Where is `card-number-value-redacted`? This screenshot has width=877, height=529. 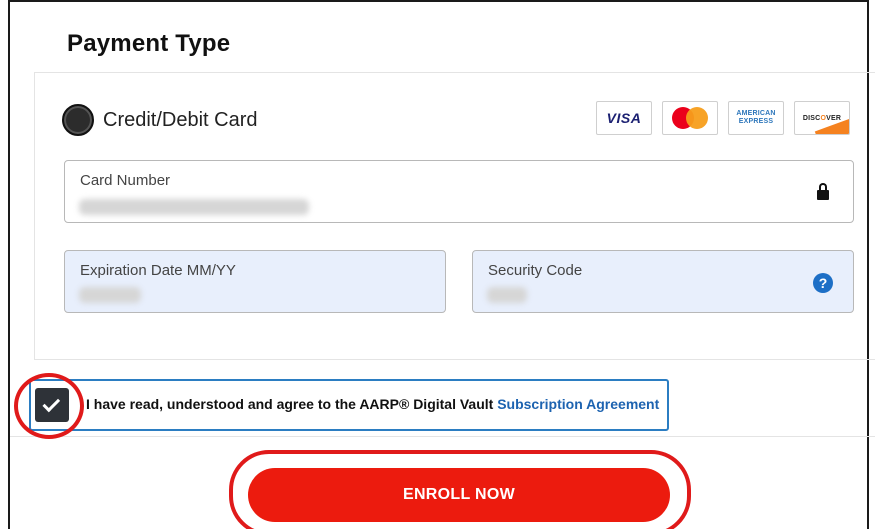 card-number-value-redacted is located at coordinates (194, 207).